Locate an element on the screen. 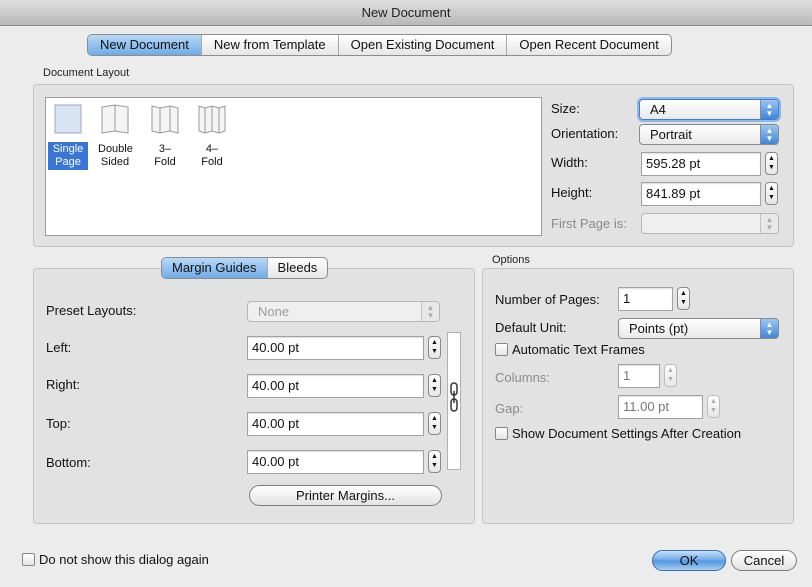  default-unit-value: Points (pt) is located at coordinates (659, 328).